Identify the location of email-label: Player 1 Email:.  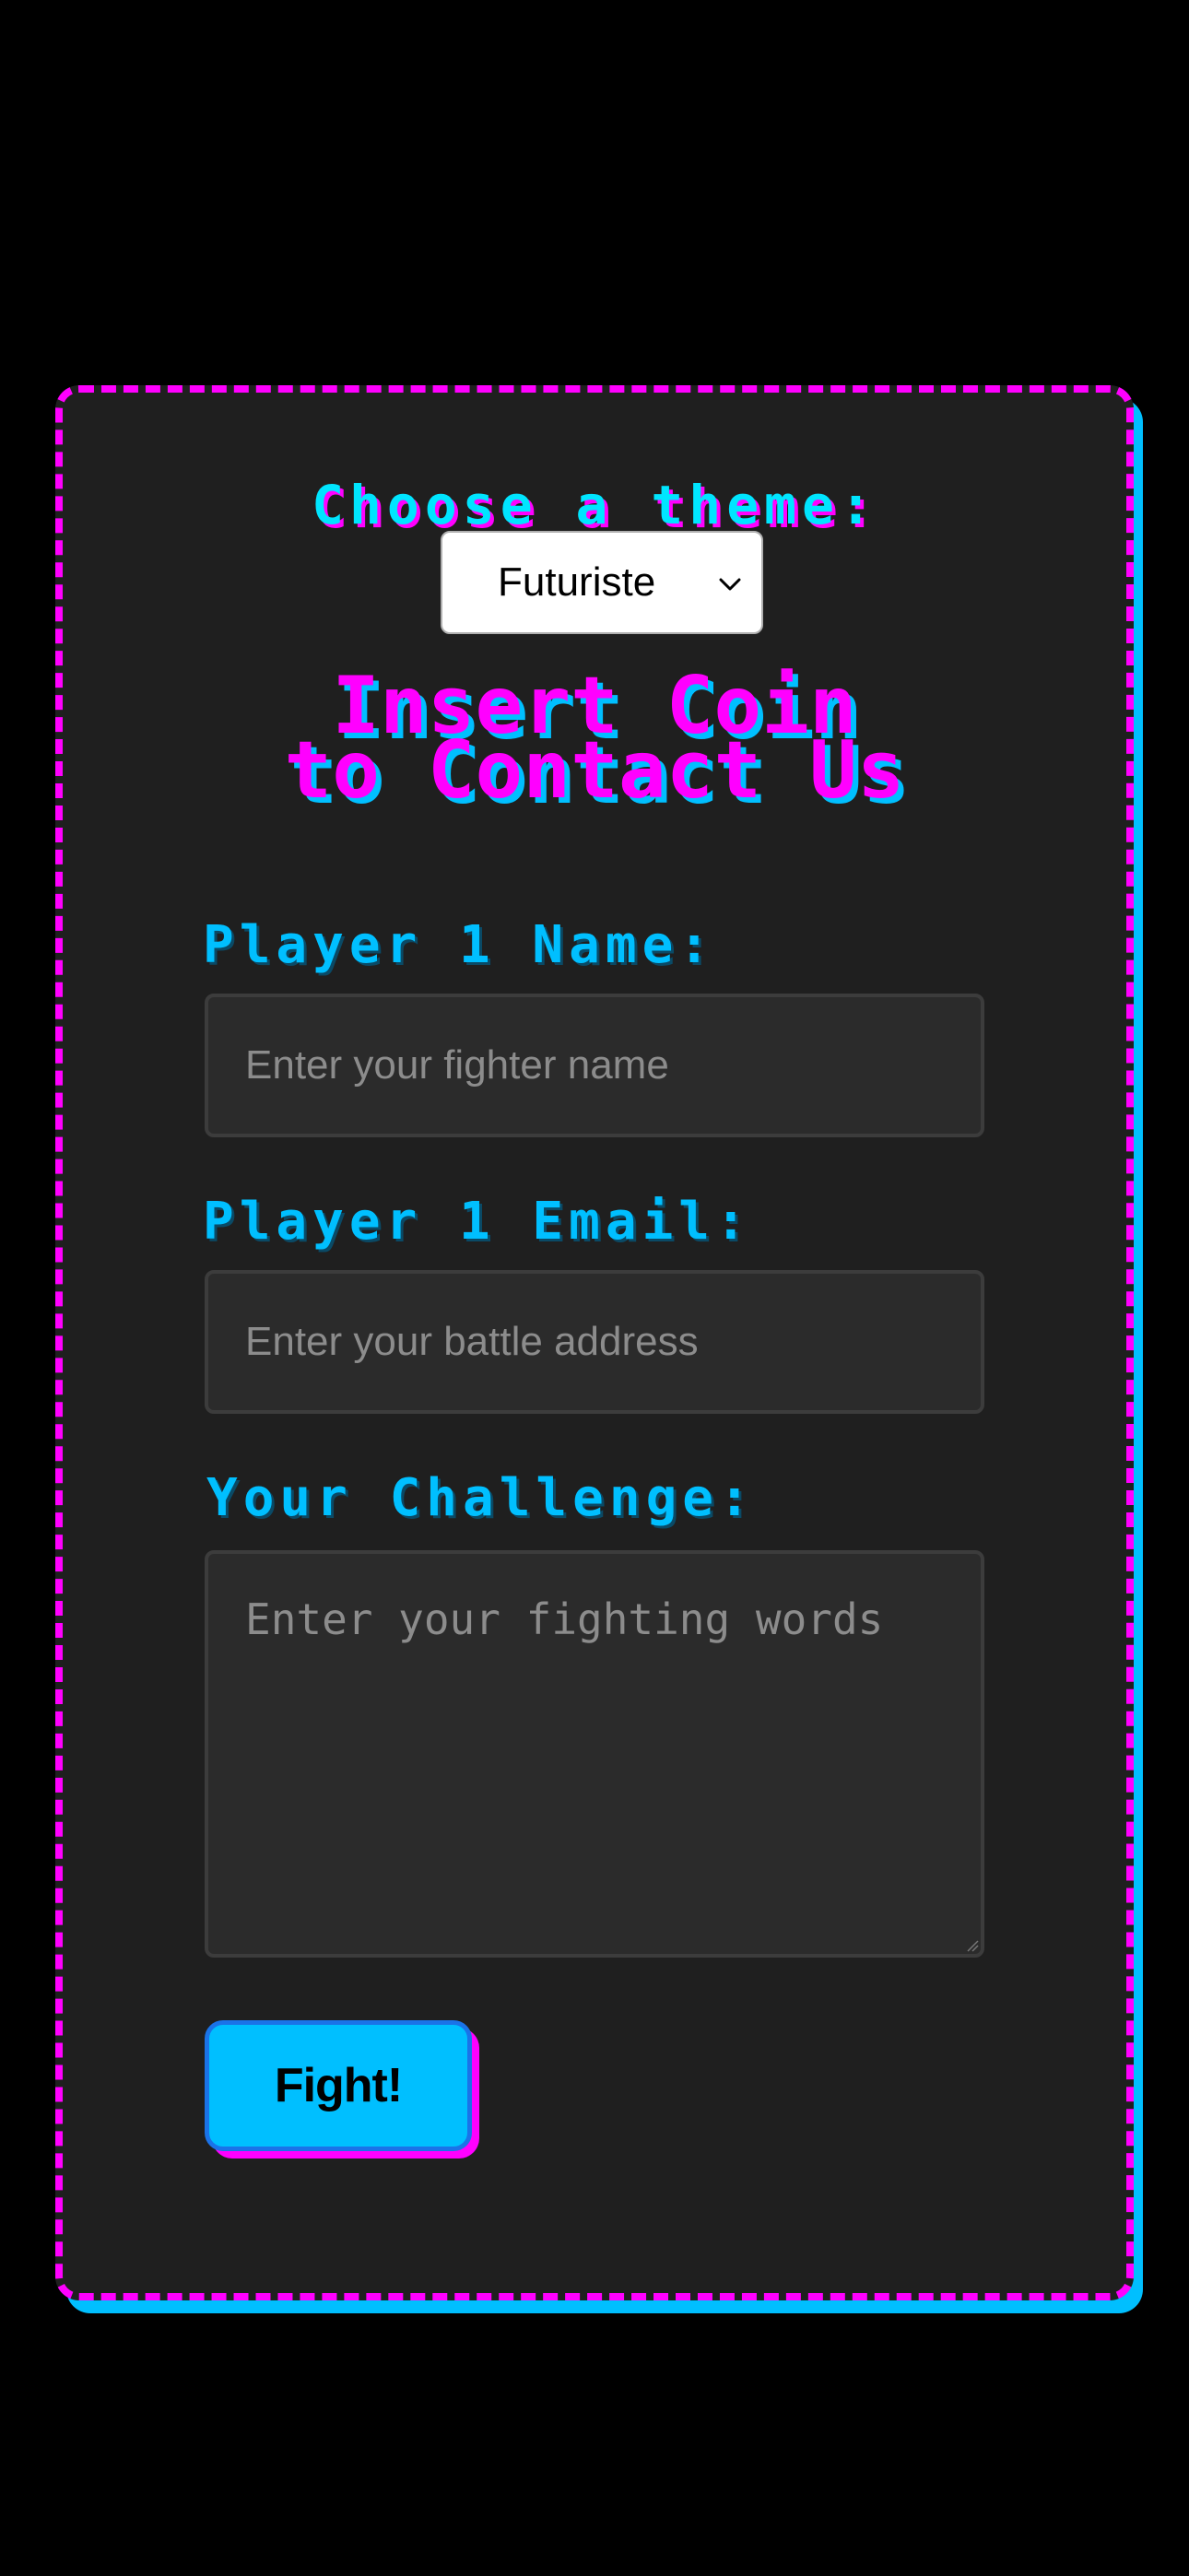
(478, 1222).